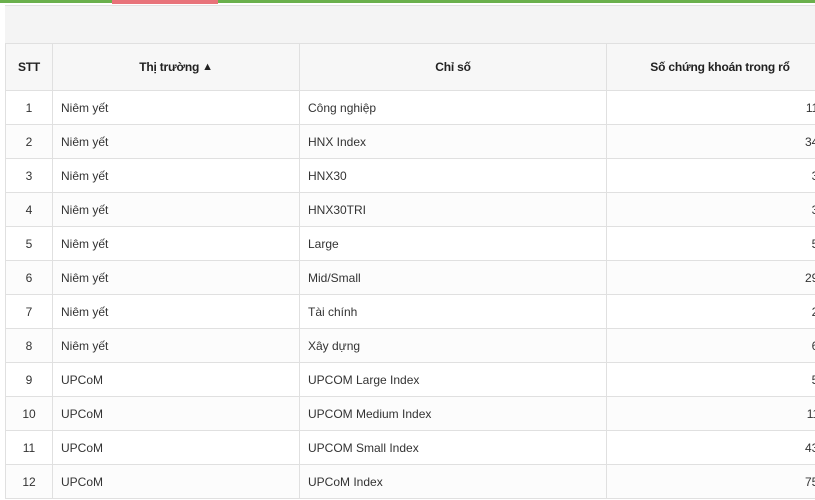 This screenshot has height=500, width=815. Describe the element at coordinates (29, 67) in the screenshot. I see `column-header-stt: STT` at that location.